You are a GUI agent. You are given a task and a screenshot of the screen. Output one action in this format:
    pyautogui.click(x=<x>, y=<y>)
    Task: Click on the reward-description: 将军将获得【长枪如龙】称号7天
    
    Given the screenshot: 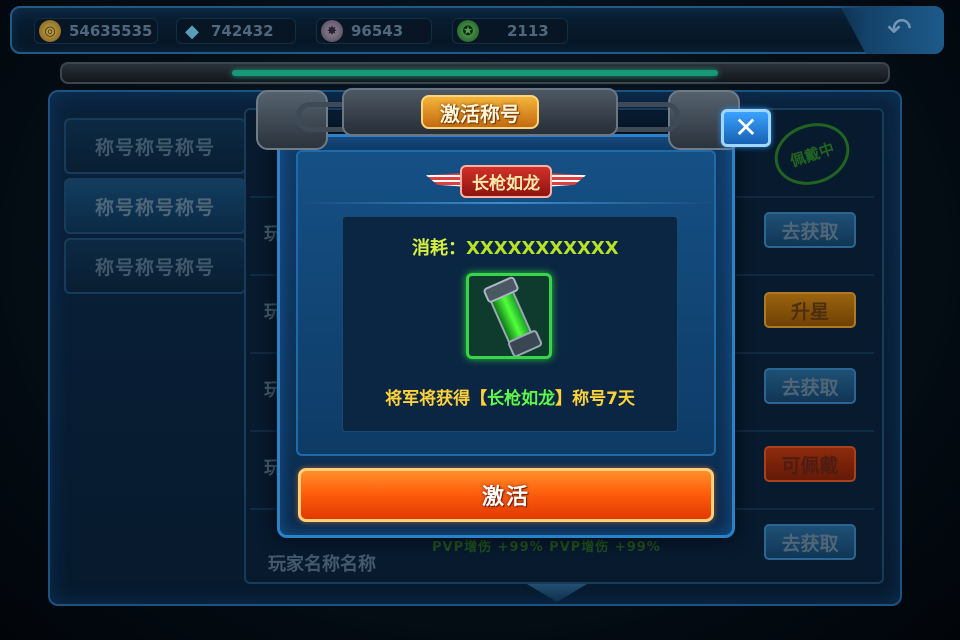 What is the action you would take?
    pyautogui.click(x=510, y=396)
    